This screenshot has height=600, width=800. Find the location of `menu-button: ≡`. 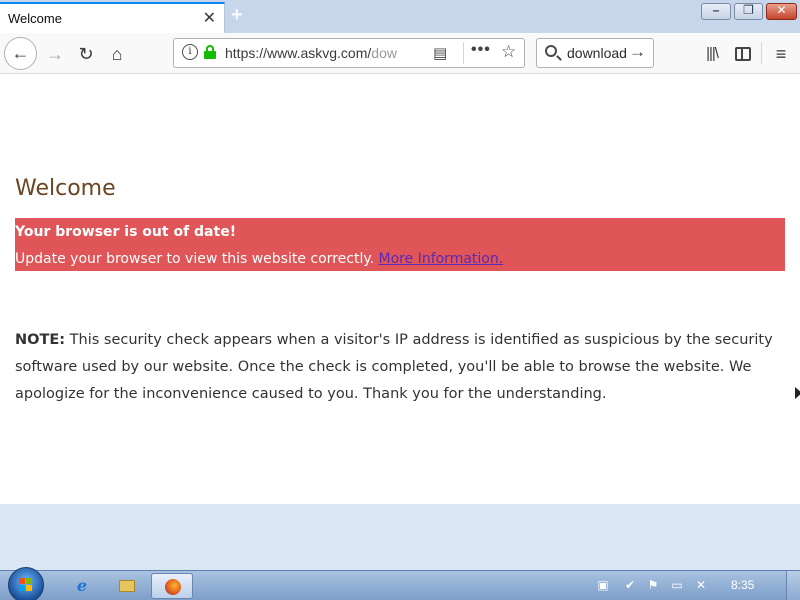

menu-button: ≡ is located at coordinates (781, 54).